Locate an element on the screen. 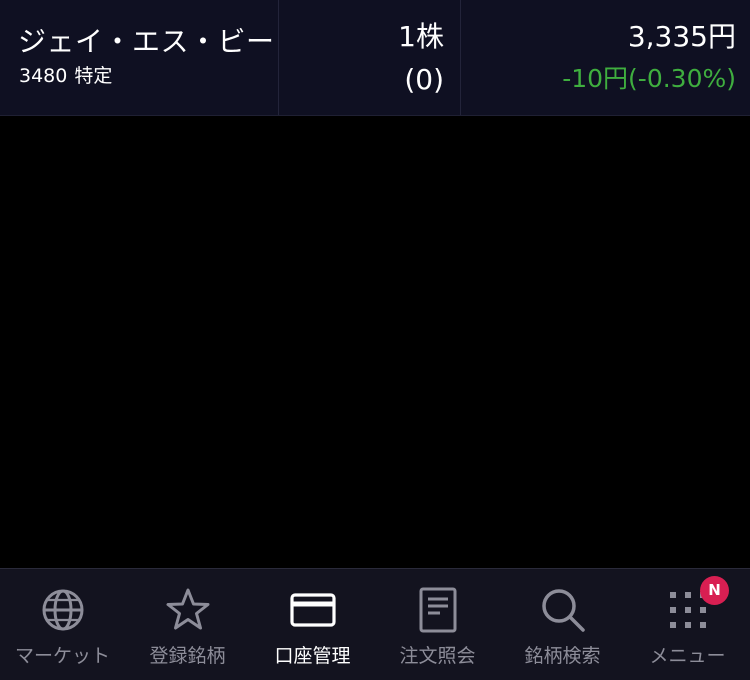 Image resolution: width=750 pixels, height=680 pixels. tab-market: マーケット is located at coordinates (62, 624).